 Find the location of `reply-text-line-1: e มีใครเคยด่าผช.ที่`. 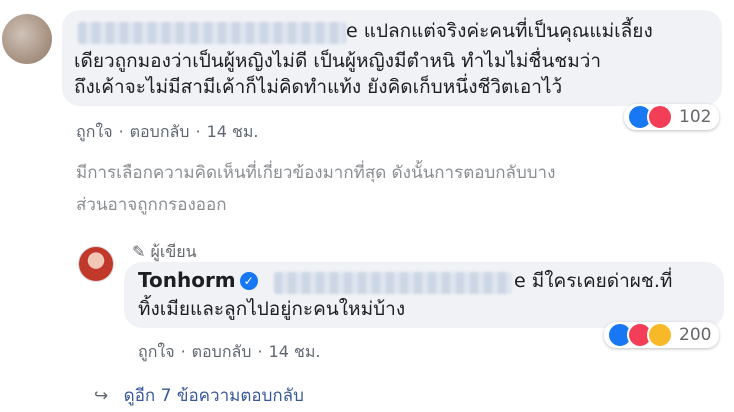

reply-text-line-1: e มีใครเคยด่าผช.ที่ is located at coordinates (593, 281).